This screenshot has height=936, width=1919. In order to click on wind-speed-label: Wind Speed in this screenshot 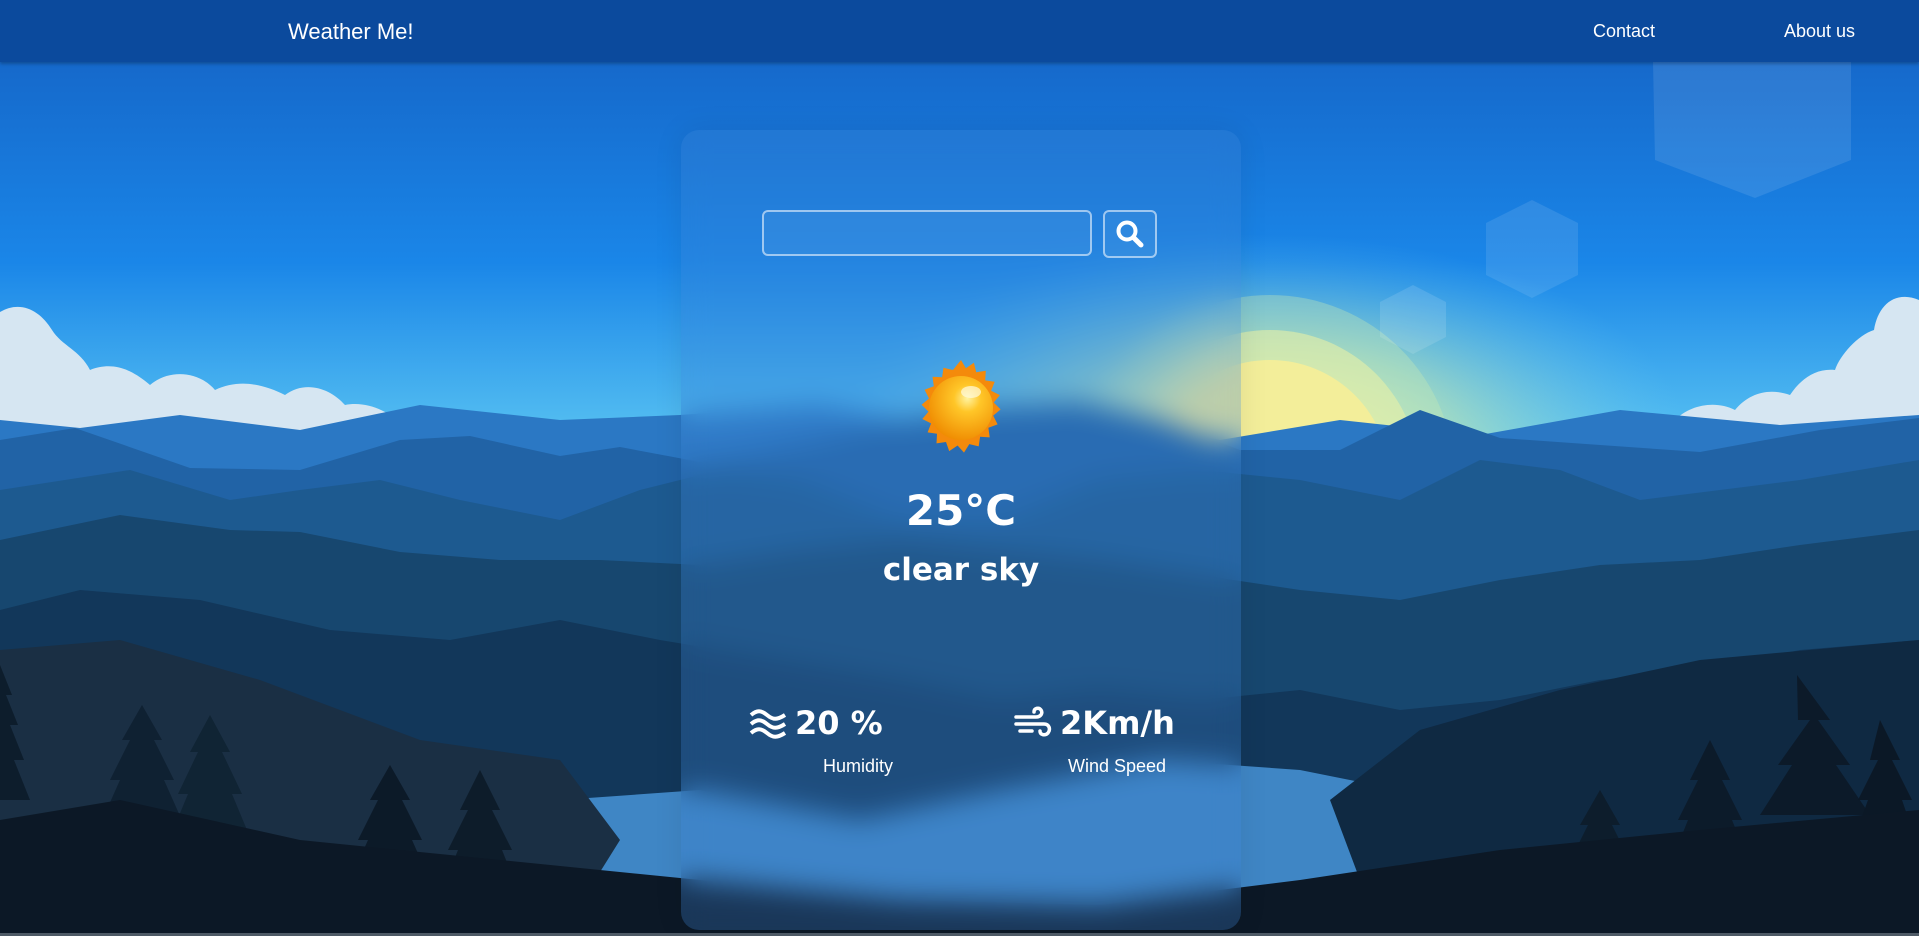, I will do `click(1117, 766)`.